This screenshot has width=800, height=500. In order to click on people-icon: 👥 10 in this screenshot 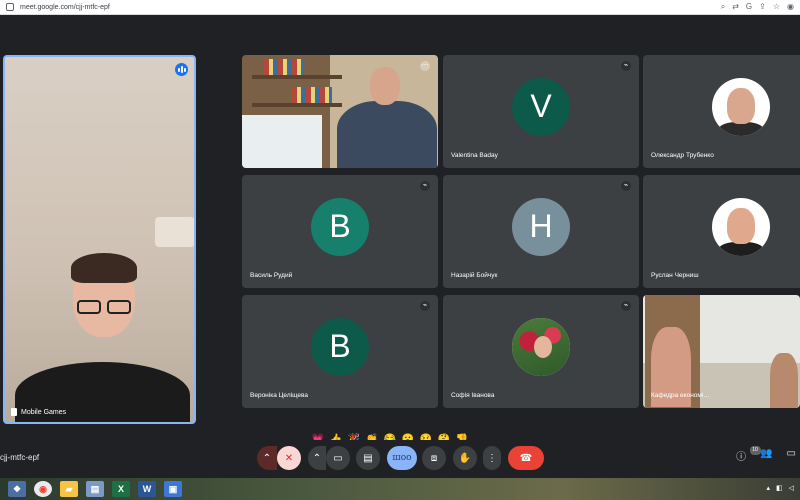, I will do `click(761, 454)`.